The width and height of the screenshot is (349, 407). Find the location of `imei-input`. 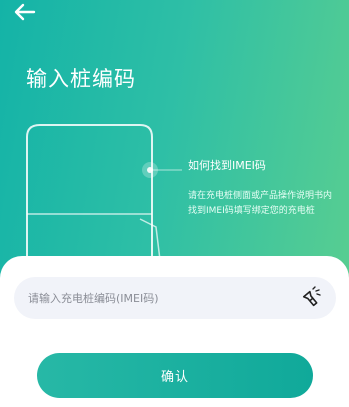

imei-input is located at coordinates (157, 298).